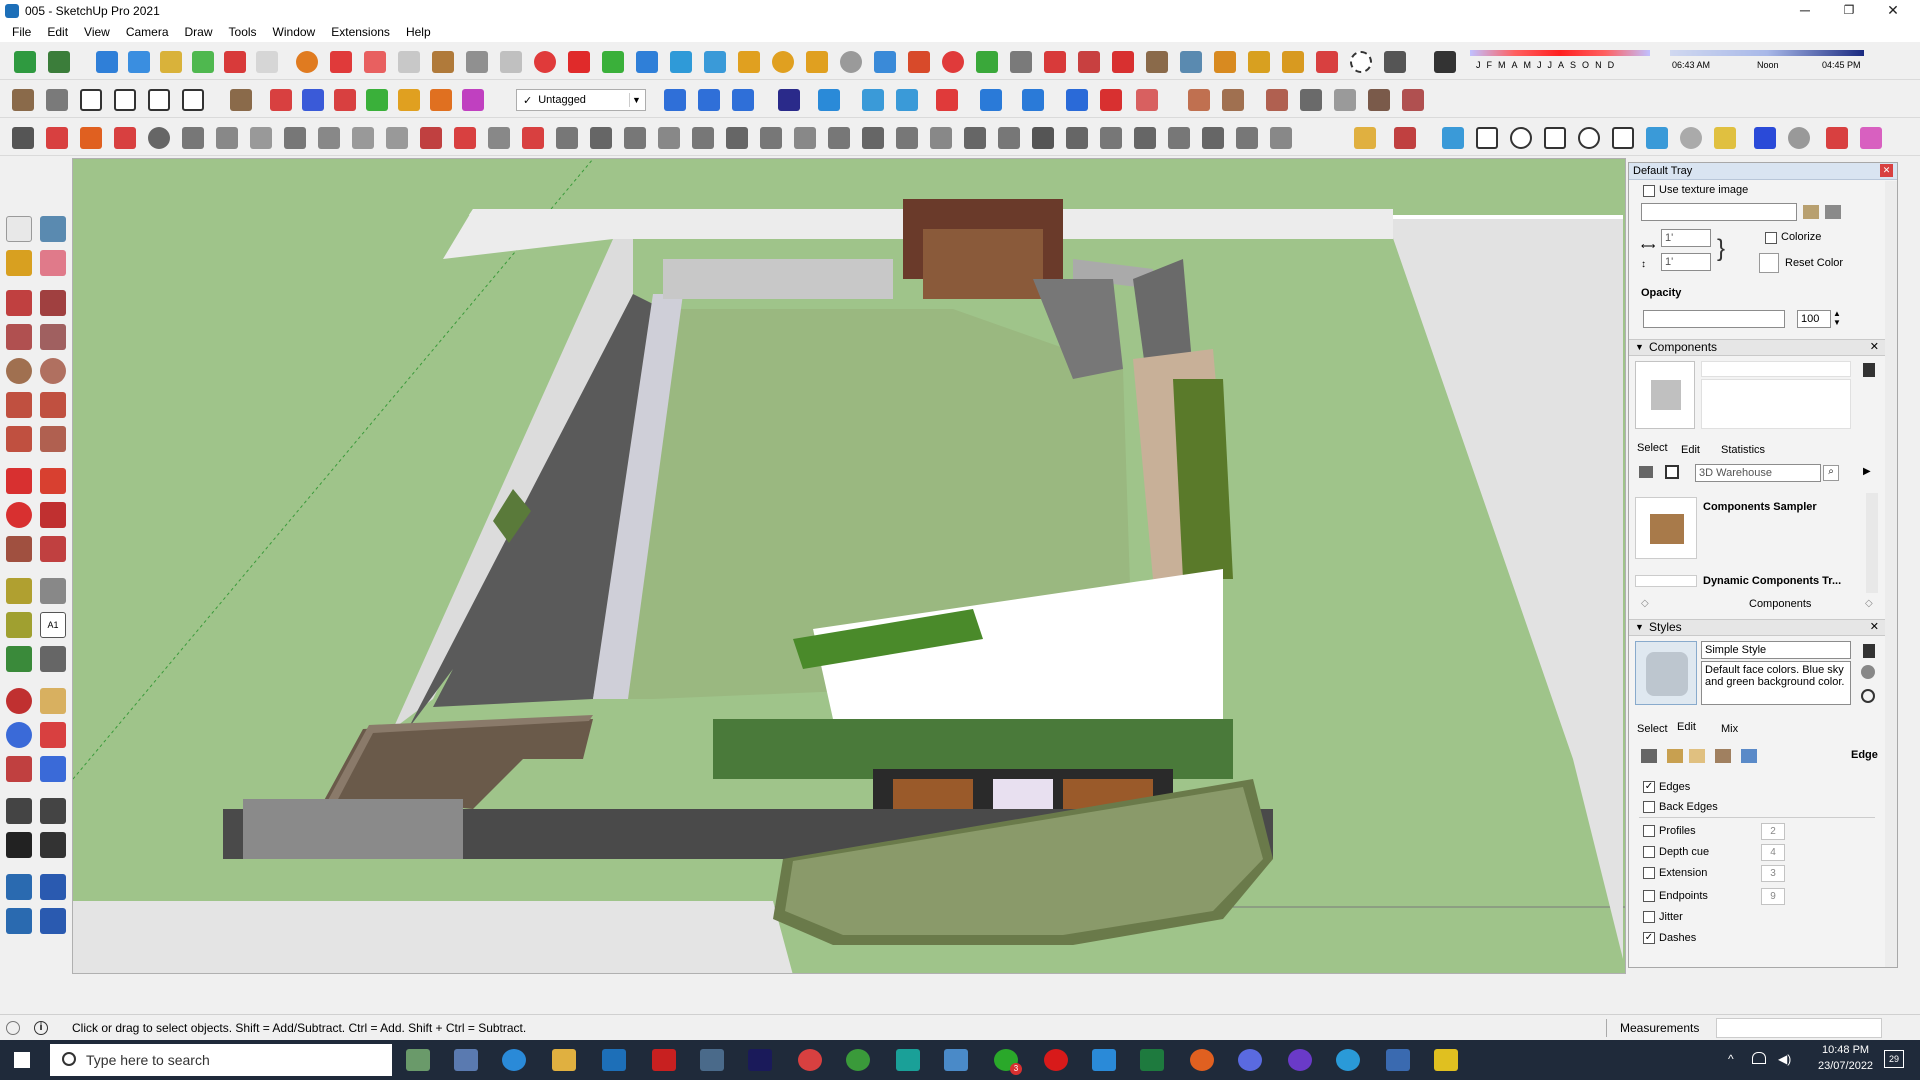 The height and width of the screenshot is (1080, 1920). Describe the element at coordinates (1560, 62) in the screenshot. I see `shadow-month-bar: JFMAMJJASOND` at that location.